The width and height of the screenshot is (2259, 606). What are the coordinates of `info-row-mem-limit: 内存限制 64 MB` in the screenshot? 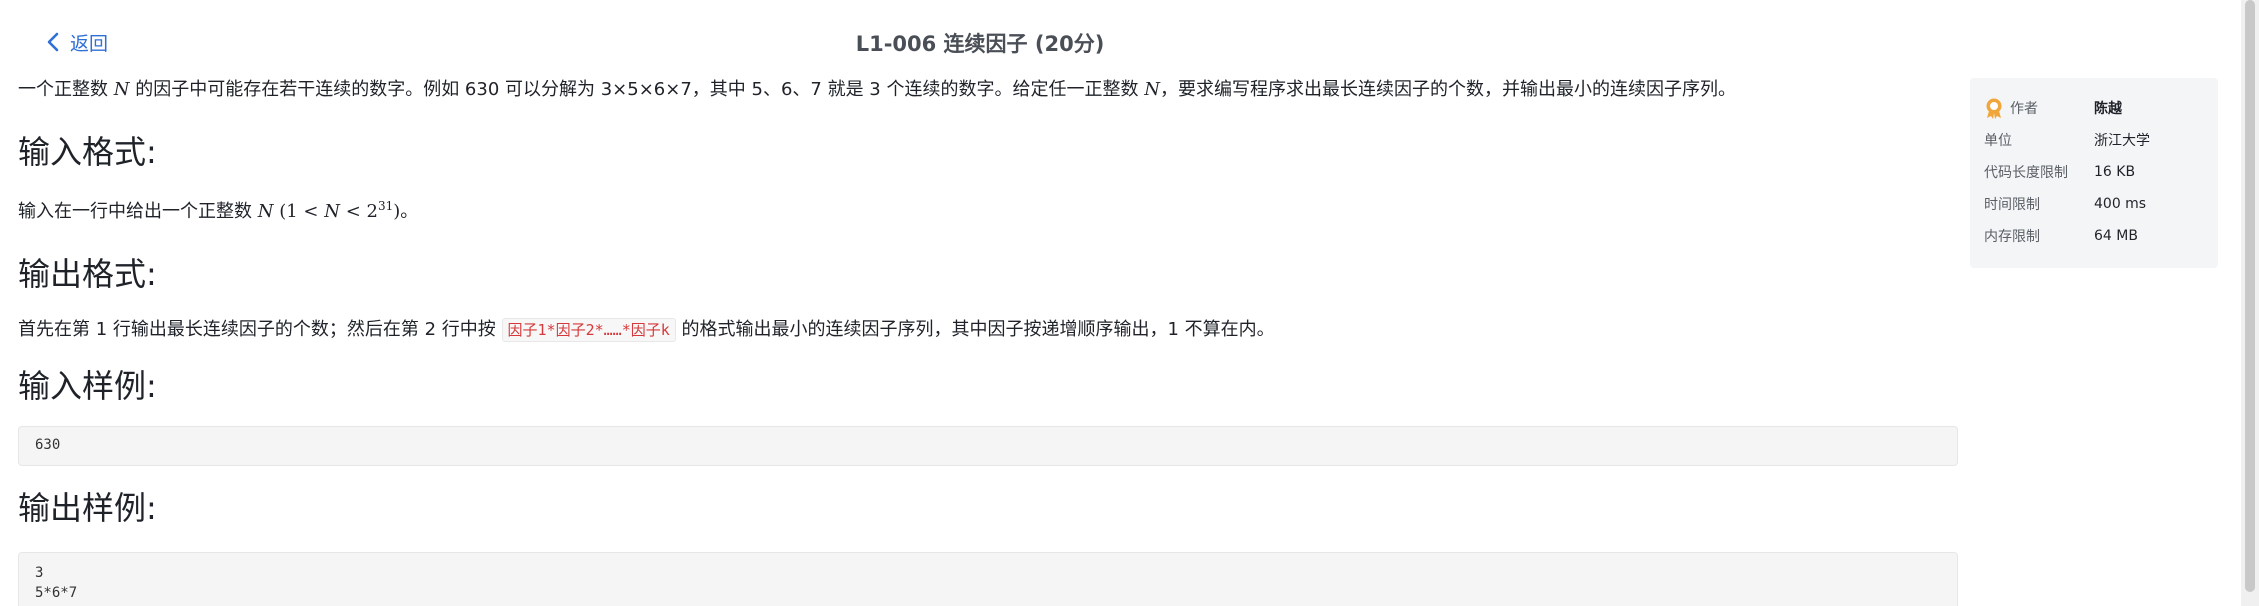 It's located at (2094, 236).